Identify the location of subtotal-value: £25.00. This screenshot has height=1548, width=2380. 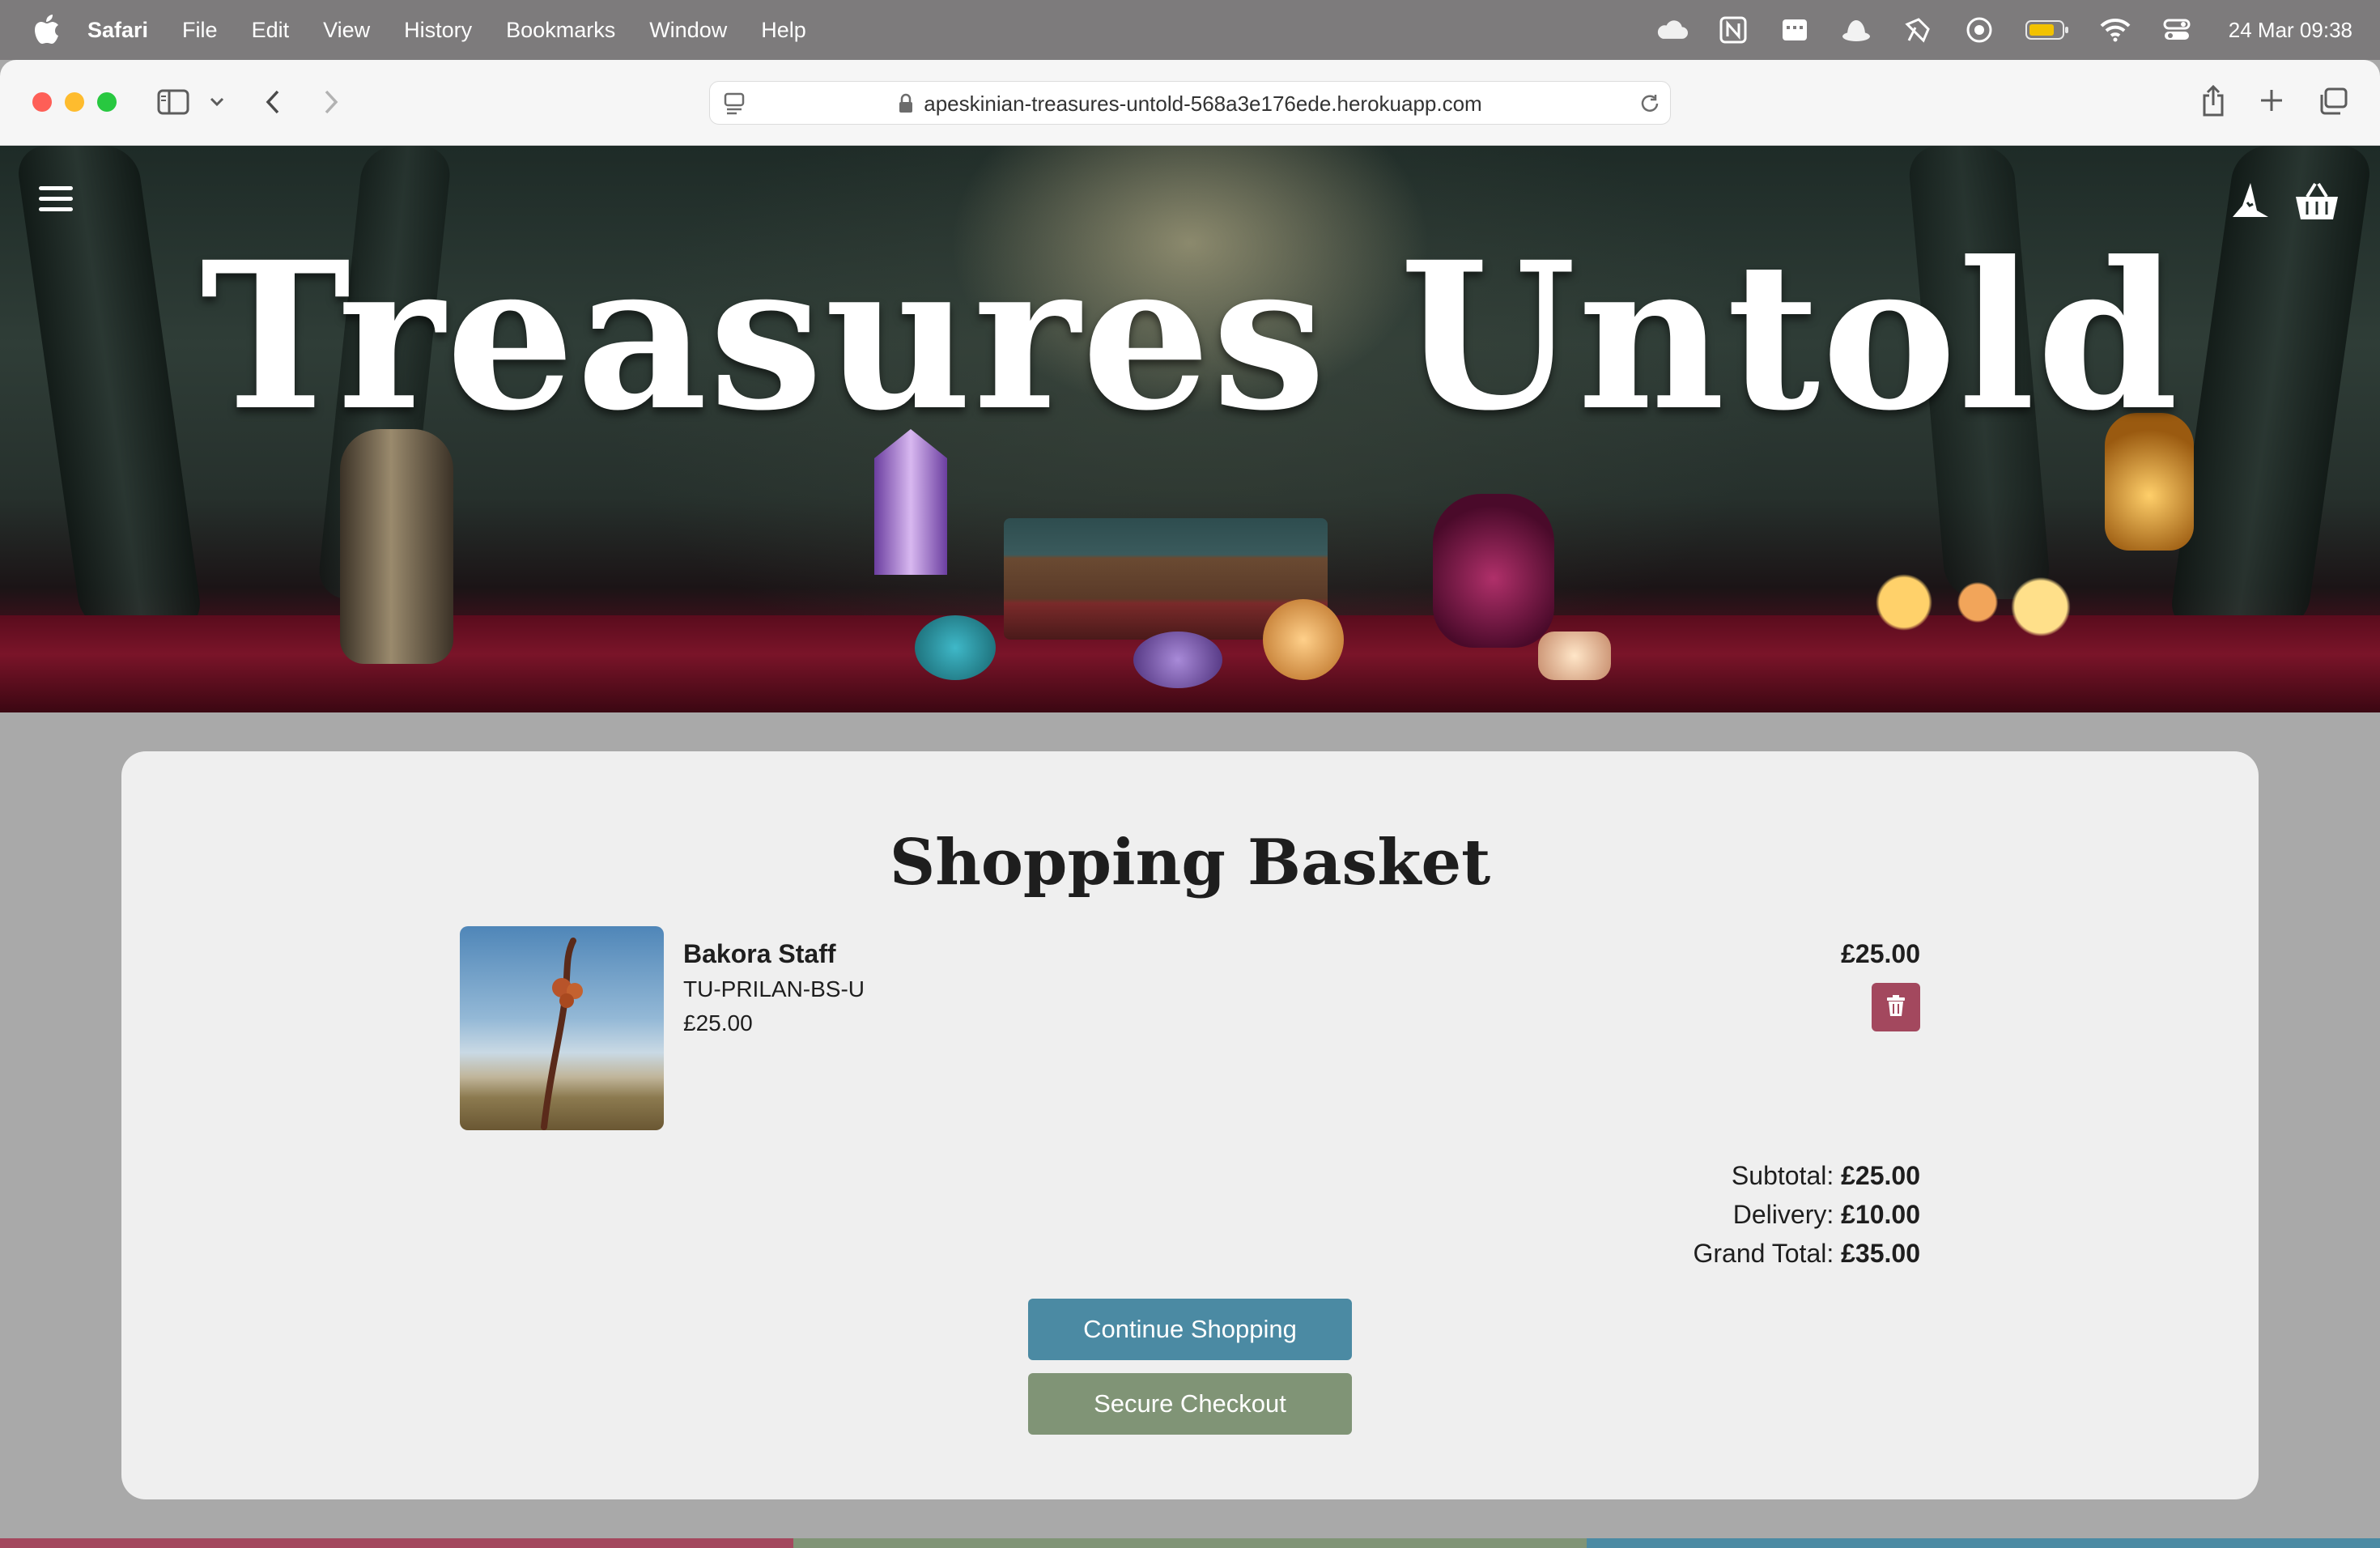
(1880, 1175).